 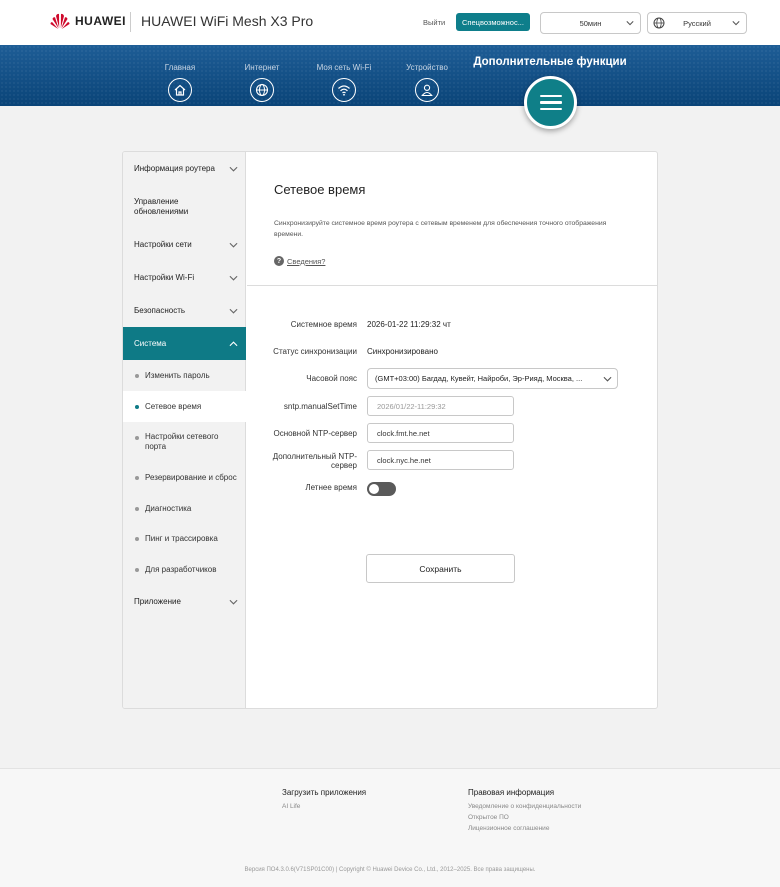 What do you see at coordinates (174, 168) in the screenshot?
I see `sidebar-item-label: Информация роутера` at bounding box center [174, 168].